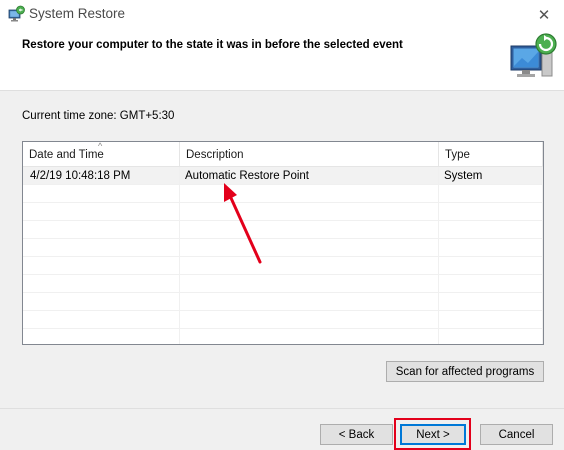  Describe the element at coordinates (16, 13) in the screenshot. I see `system-restore-icon` at that location.